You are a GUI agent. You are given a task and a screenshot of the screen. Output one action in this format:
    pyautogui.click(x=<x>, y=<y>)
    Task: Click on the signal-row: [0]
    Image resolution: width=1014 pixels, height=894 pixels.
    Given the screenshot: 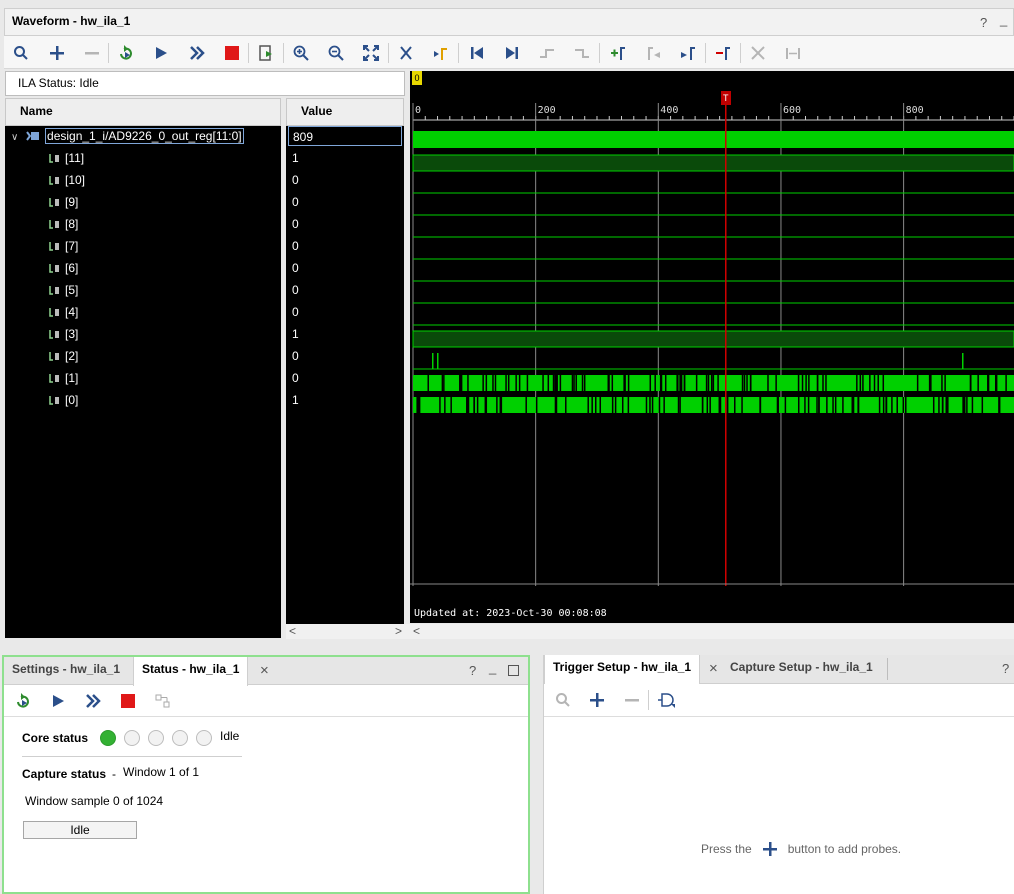 What is the action you would take?
    pyautogui.click(x=63, y=400)
    